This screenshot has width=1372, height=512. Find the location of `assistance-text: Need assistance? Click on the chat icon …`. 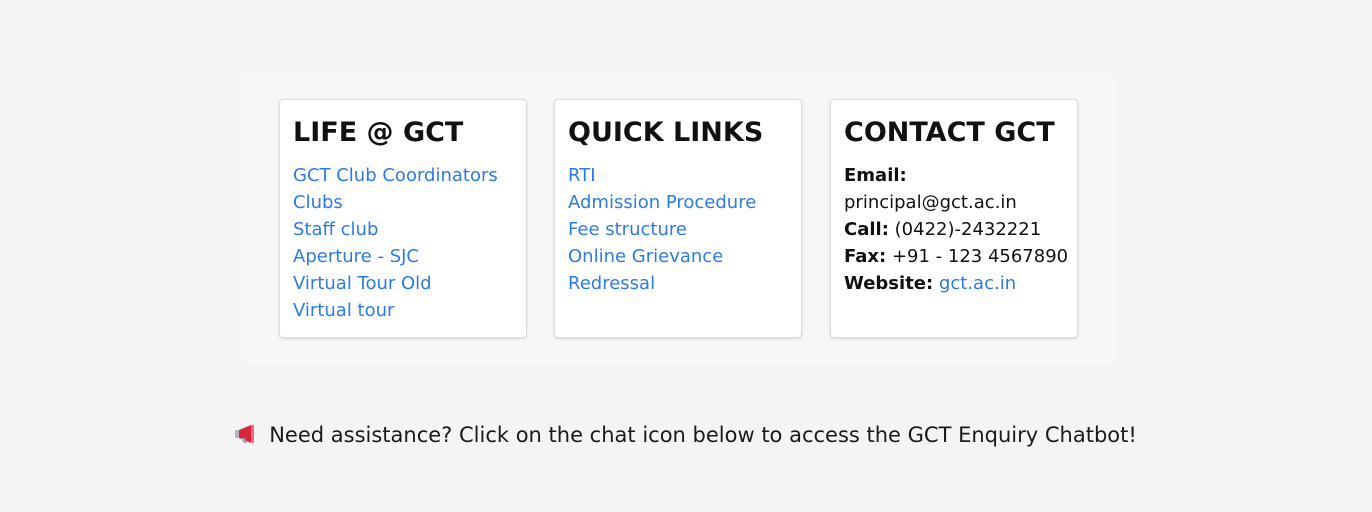

assistance-text: Need assistance? Click on the chat icon … is located at coordinates (703, 435).